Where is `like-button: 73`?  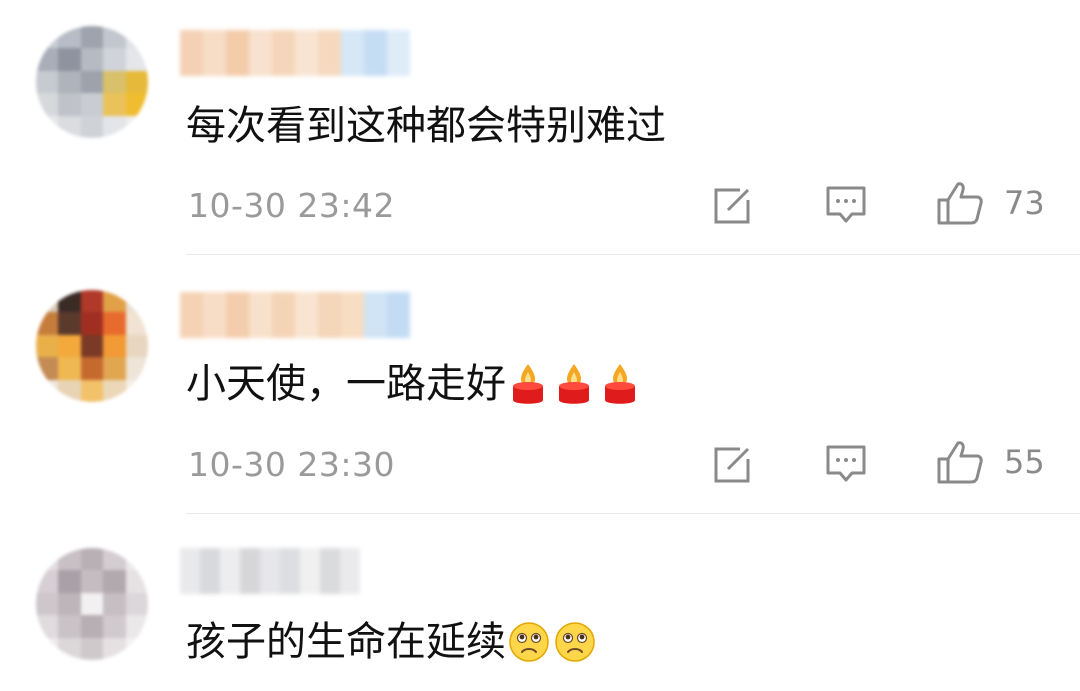 like-button: 73 is located at coordinates (990, 203).